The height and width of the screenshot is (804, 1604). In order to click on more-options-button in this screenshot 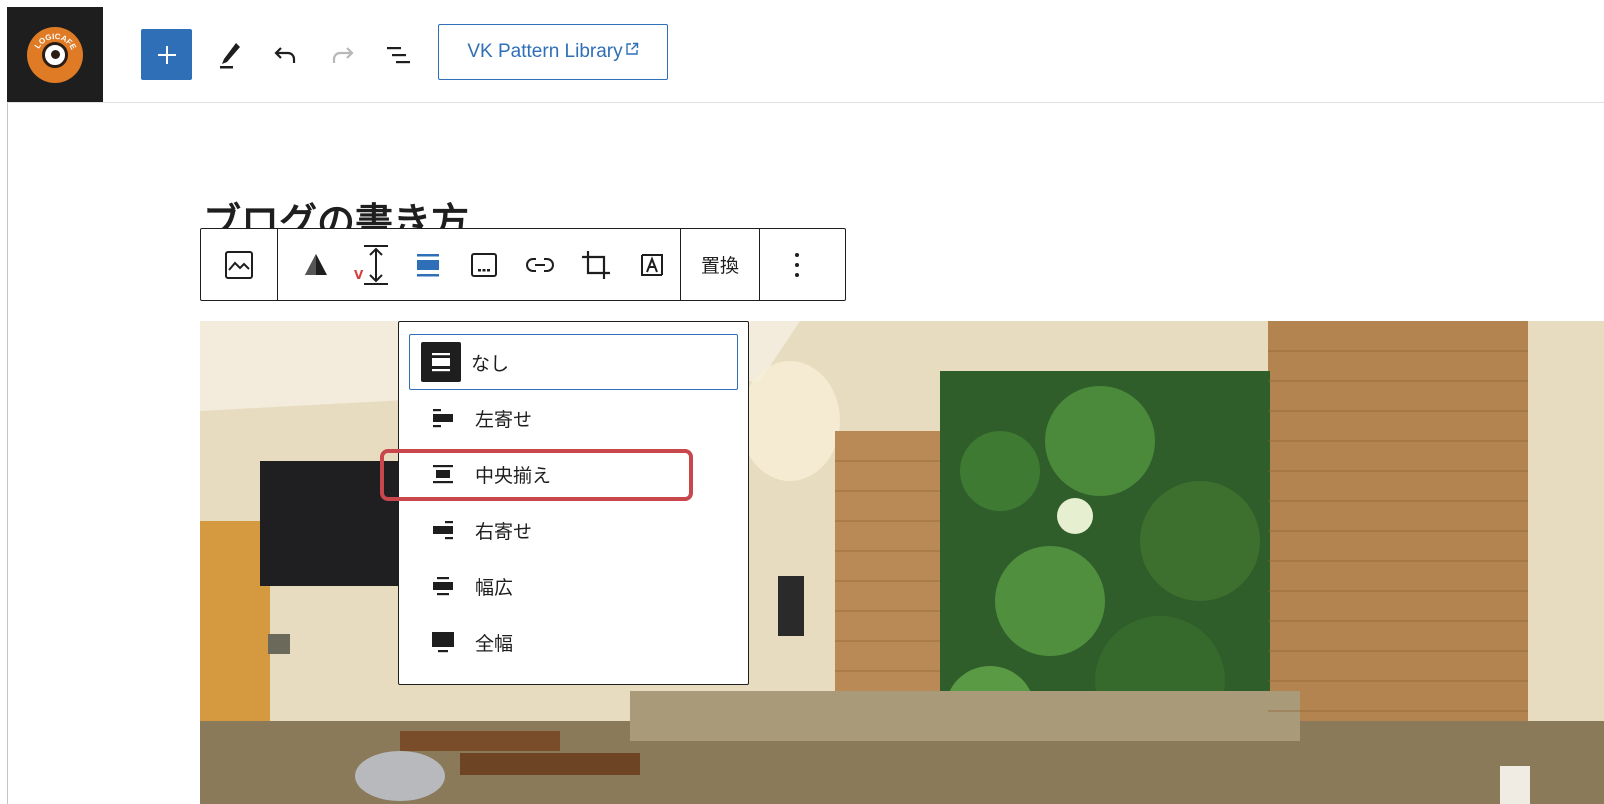, I will do `click(797, 265)`.